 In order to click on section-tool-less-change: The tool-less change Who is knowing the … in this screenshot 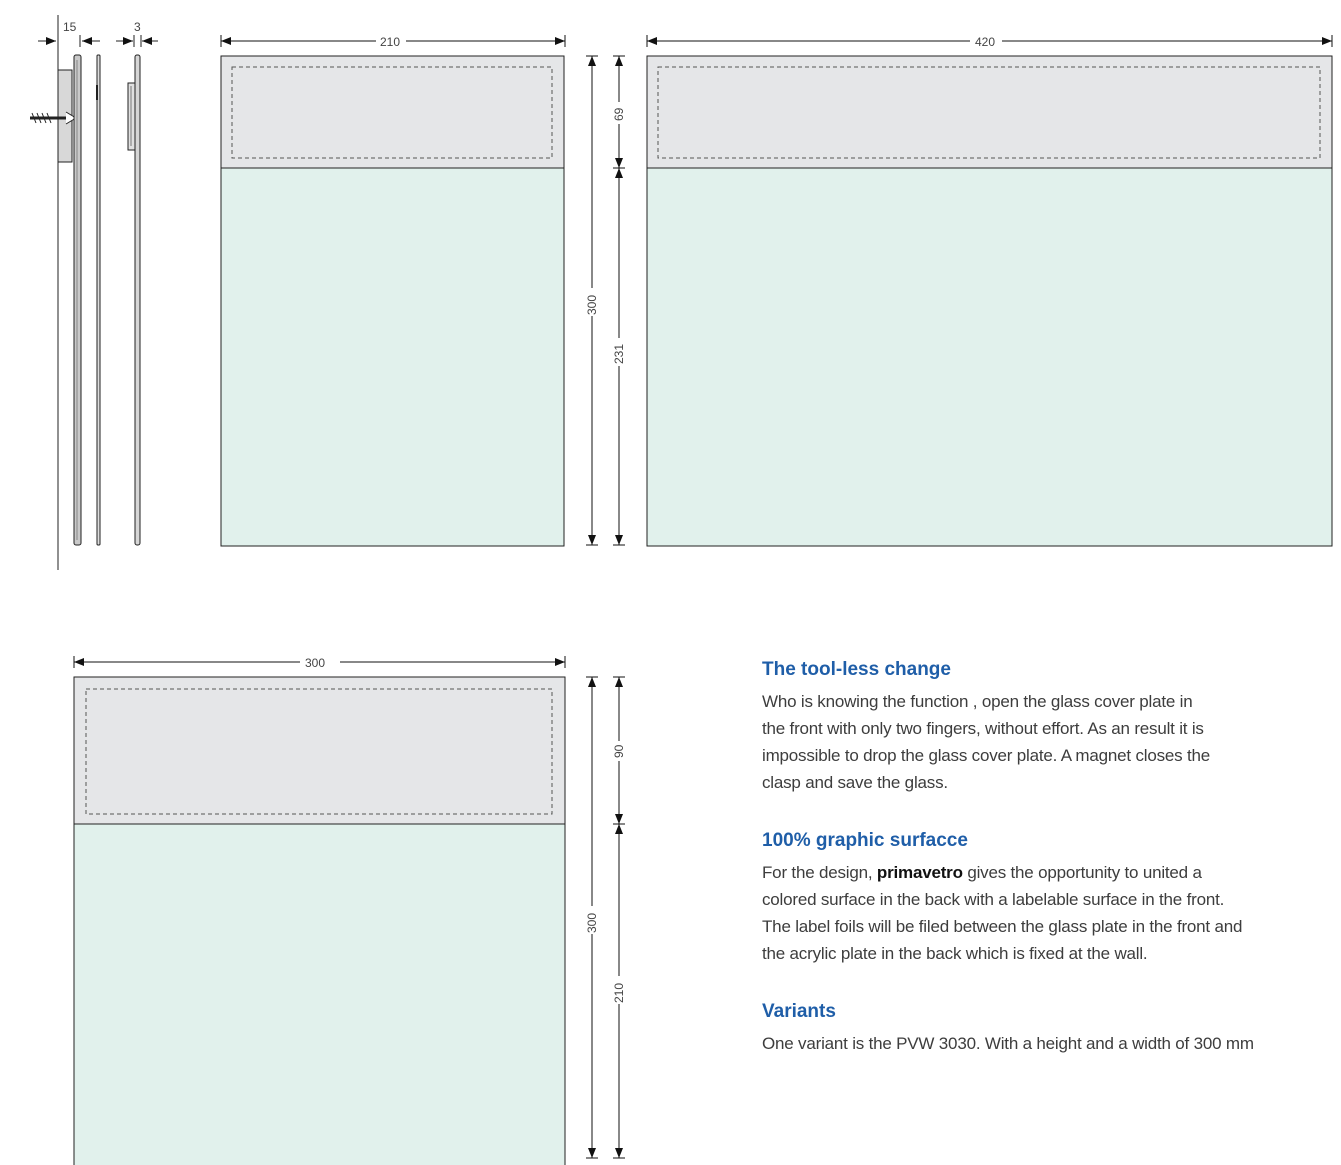, I will do `click(1049, 726)`.